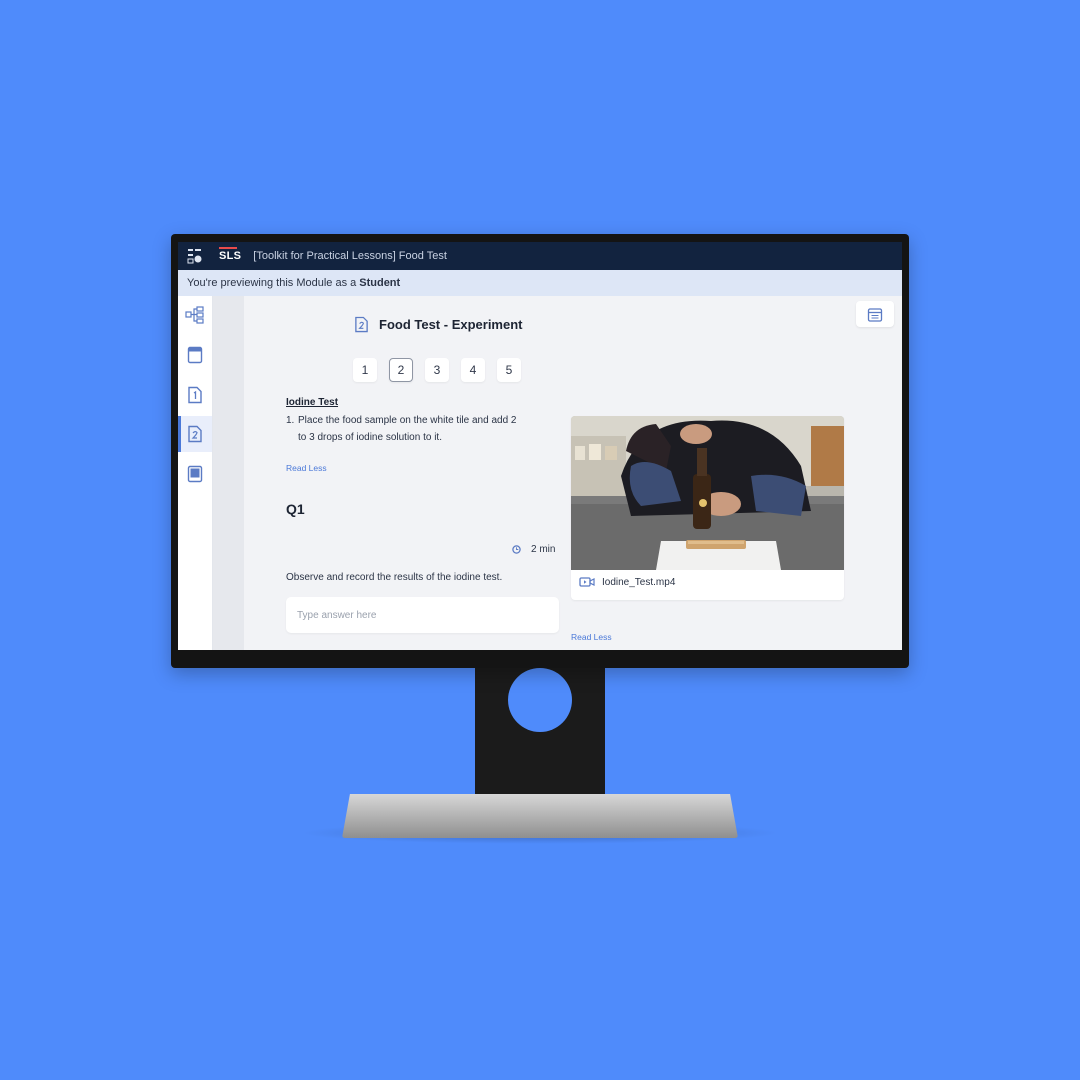 The height and width of the screenshot is (1080, 1080). Describe the element at coordinates (451, 324) in the screenshot. I see `section-title: Food Test - Experiment` at that location.